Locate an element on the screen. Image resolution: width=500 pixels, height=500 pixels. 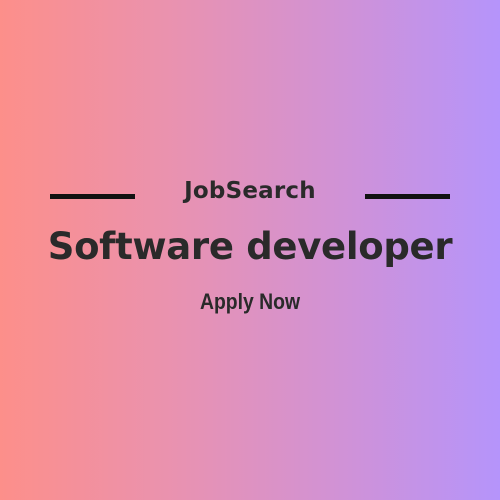
apply-now-text: Apply Now is located at coordinates (250, 302).